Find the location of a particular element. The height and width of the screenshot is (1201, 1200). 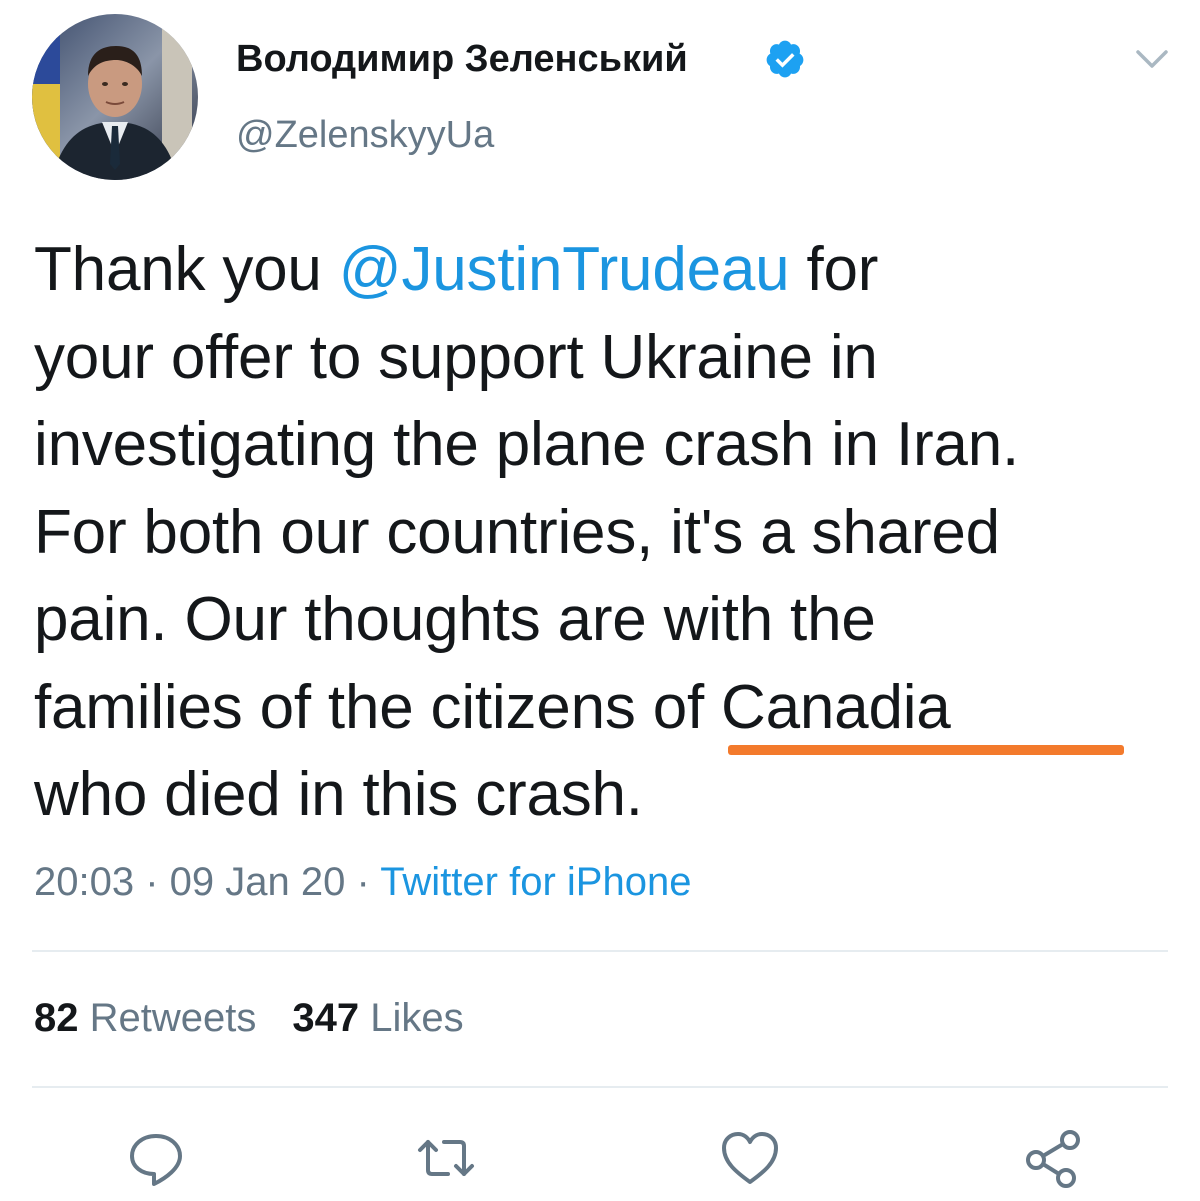

tweet-source-link: Twitter for iPhone is located at coordinates (535, 882).